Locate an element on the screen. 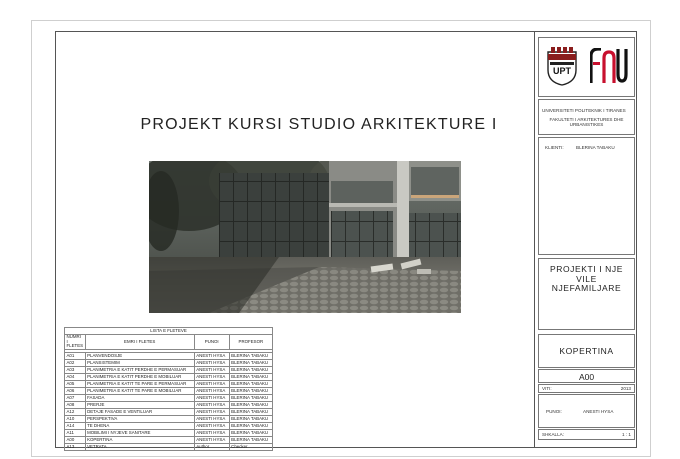 This screenshot has height=459, width=680. sheet-number-cell: A10 is located at coordinates (75, 418).